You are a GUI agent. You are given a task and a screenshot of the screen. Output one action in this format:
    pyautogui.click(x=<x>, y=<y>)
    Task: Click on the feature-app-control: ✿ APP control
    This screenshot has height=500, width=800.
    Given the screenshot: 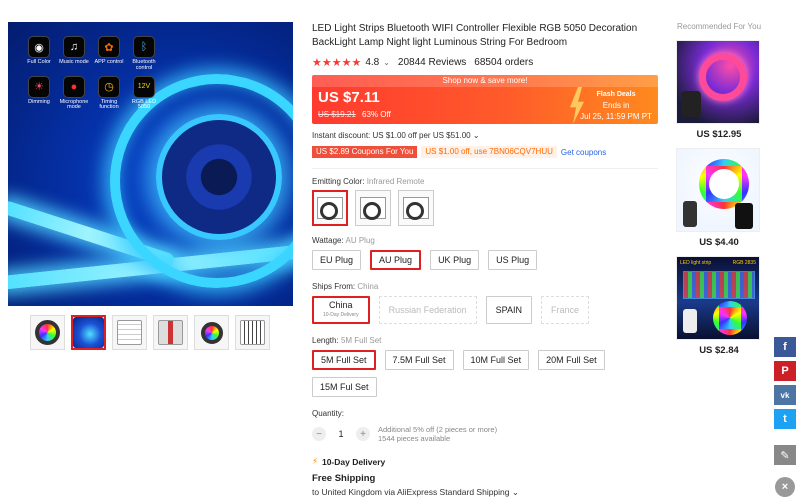 What is the action you would take?
    pyautogui.click(x=109, y=54)
    